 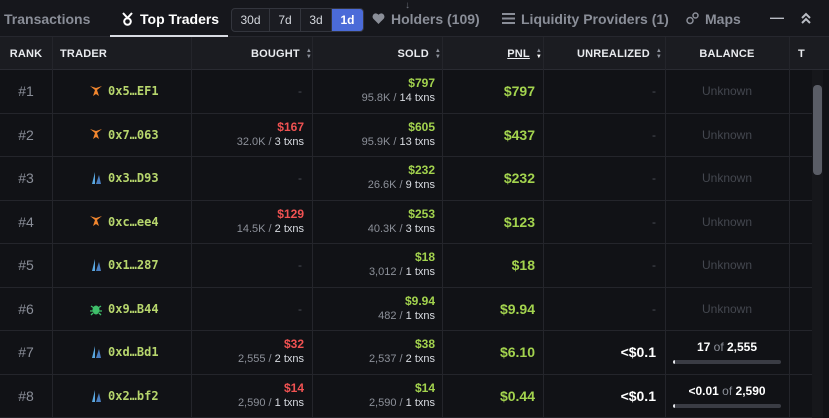 What do you see at coordinates (133, 265) in the screenshot?
I see `trader-address: 0x1…287` at bounding box center [133, 265].